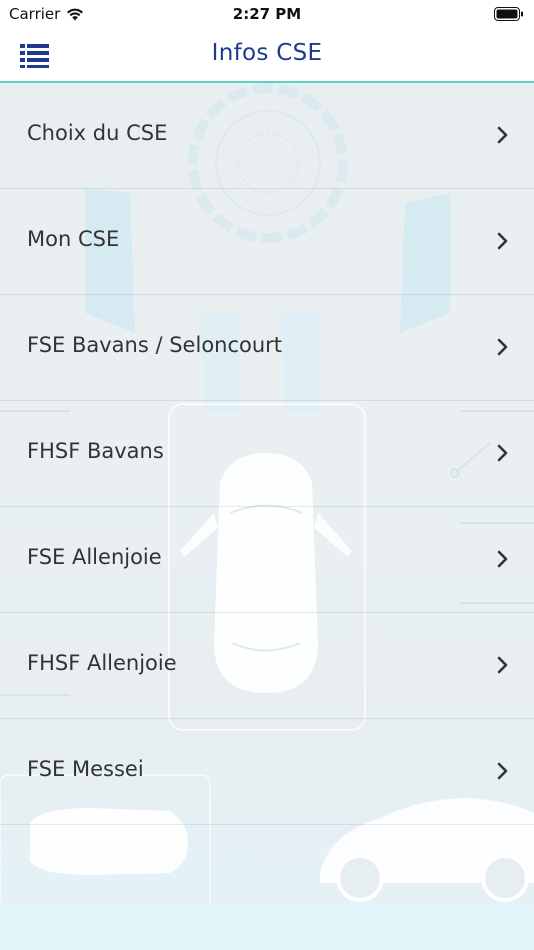 The image size is (534, 950). I want to click on list-item-choix-du-cse: Choix du CSE, so click(267, 136).